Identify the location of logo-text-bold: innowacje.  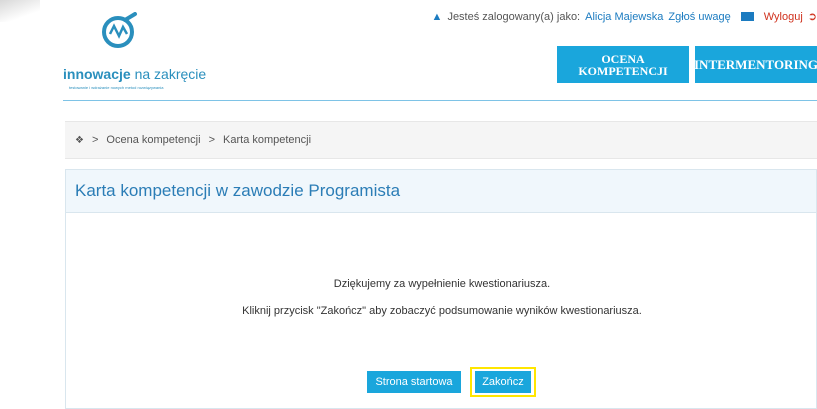
(97, 74).